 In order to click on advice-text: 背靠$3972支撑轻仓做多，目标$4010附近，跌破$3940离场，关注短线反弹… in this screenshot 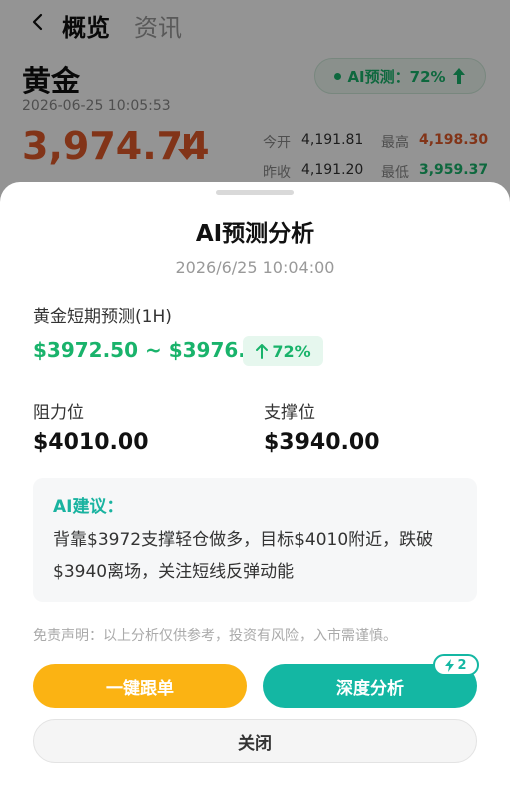, I will do `click(243, 556)`.